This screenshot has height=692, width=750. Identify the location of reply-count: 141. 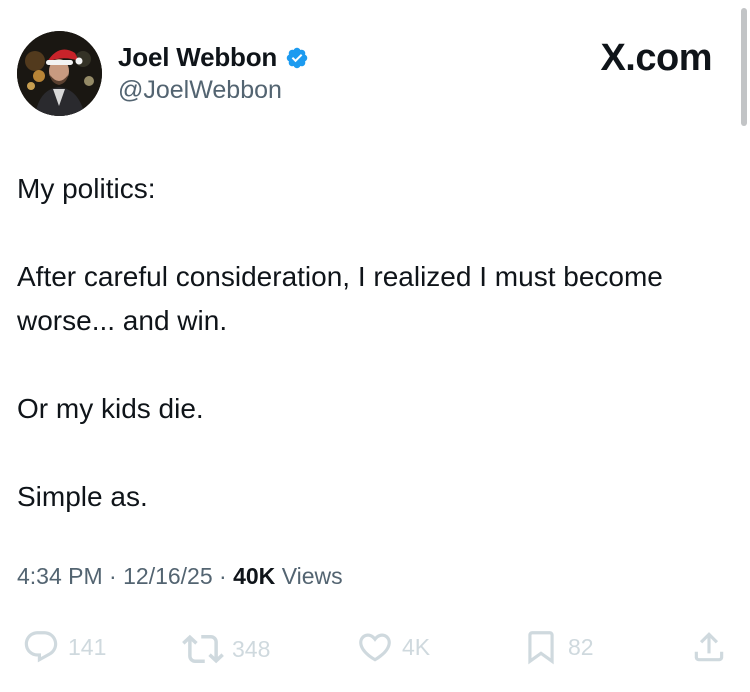
(87, 646).